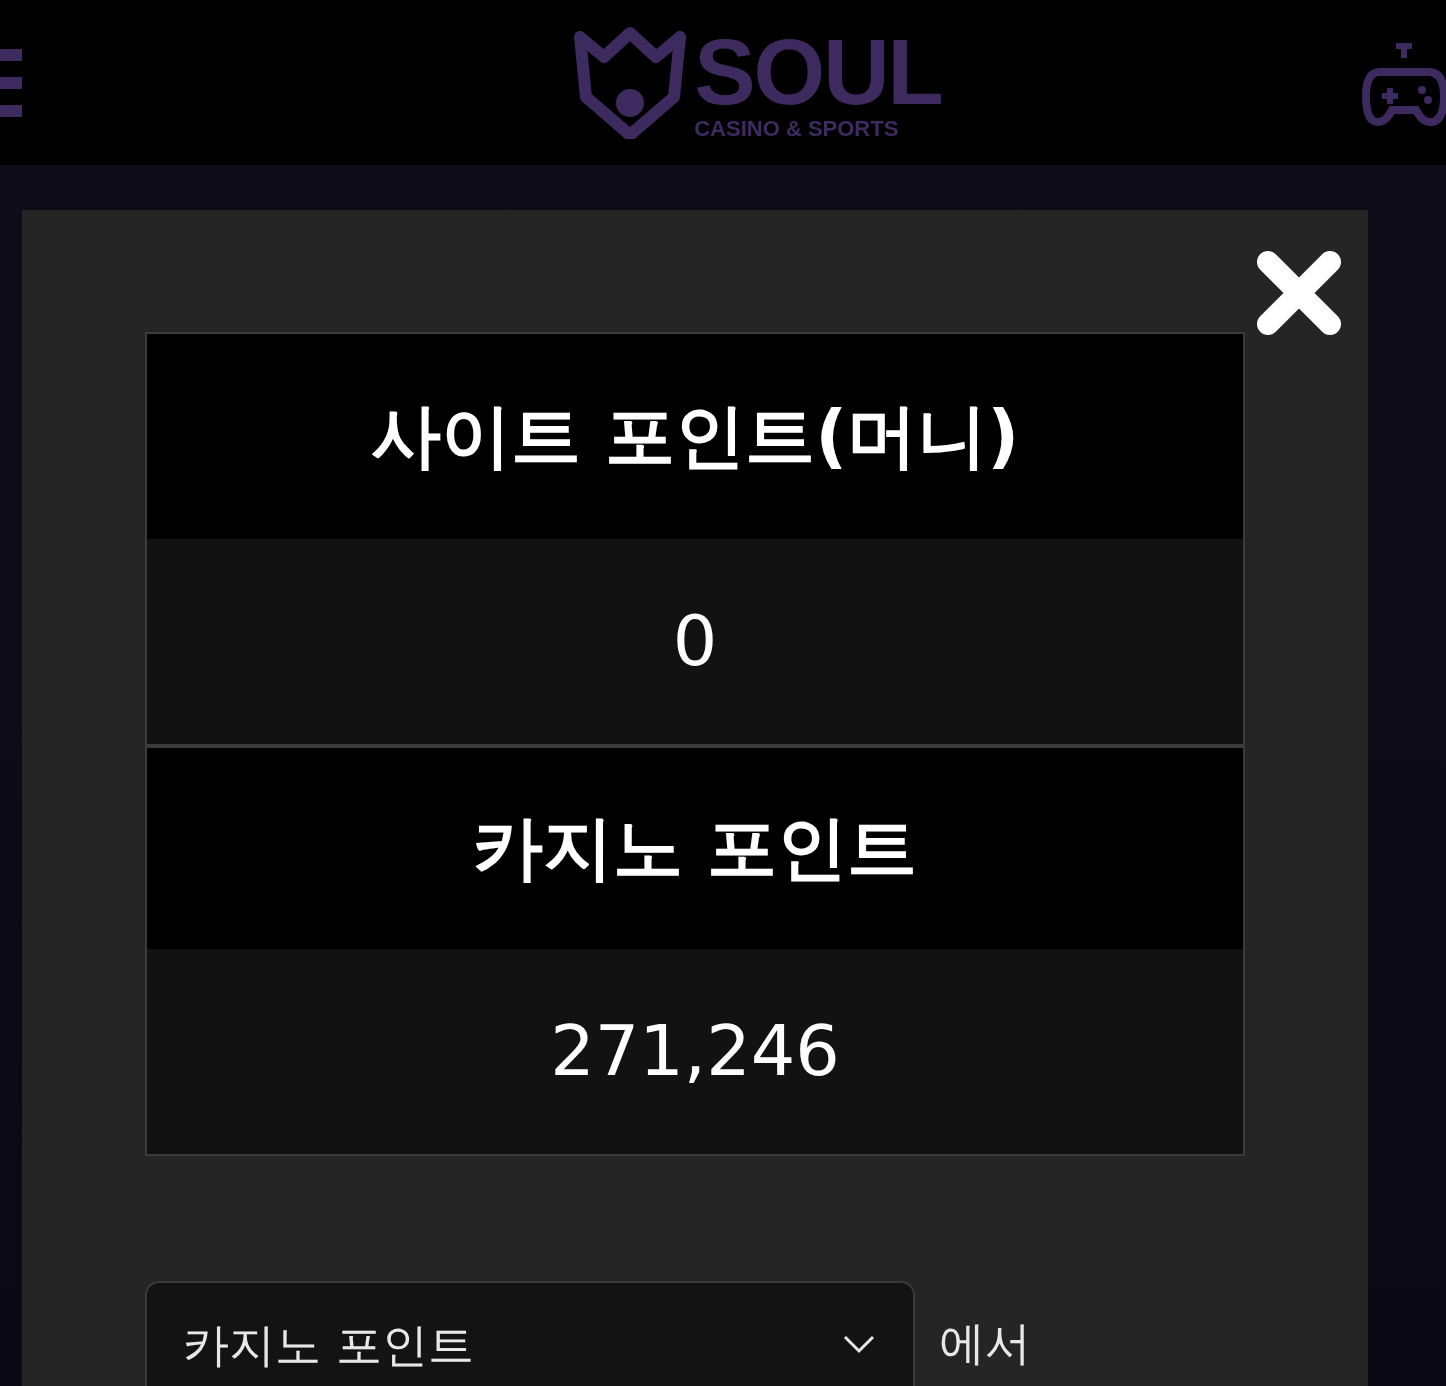  What do you see at coordinates (818, 71) in the screenshot?
I see `logo-title: SOUL` at bounding box center [818, 71].